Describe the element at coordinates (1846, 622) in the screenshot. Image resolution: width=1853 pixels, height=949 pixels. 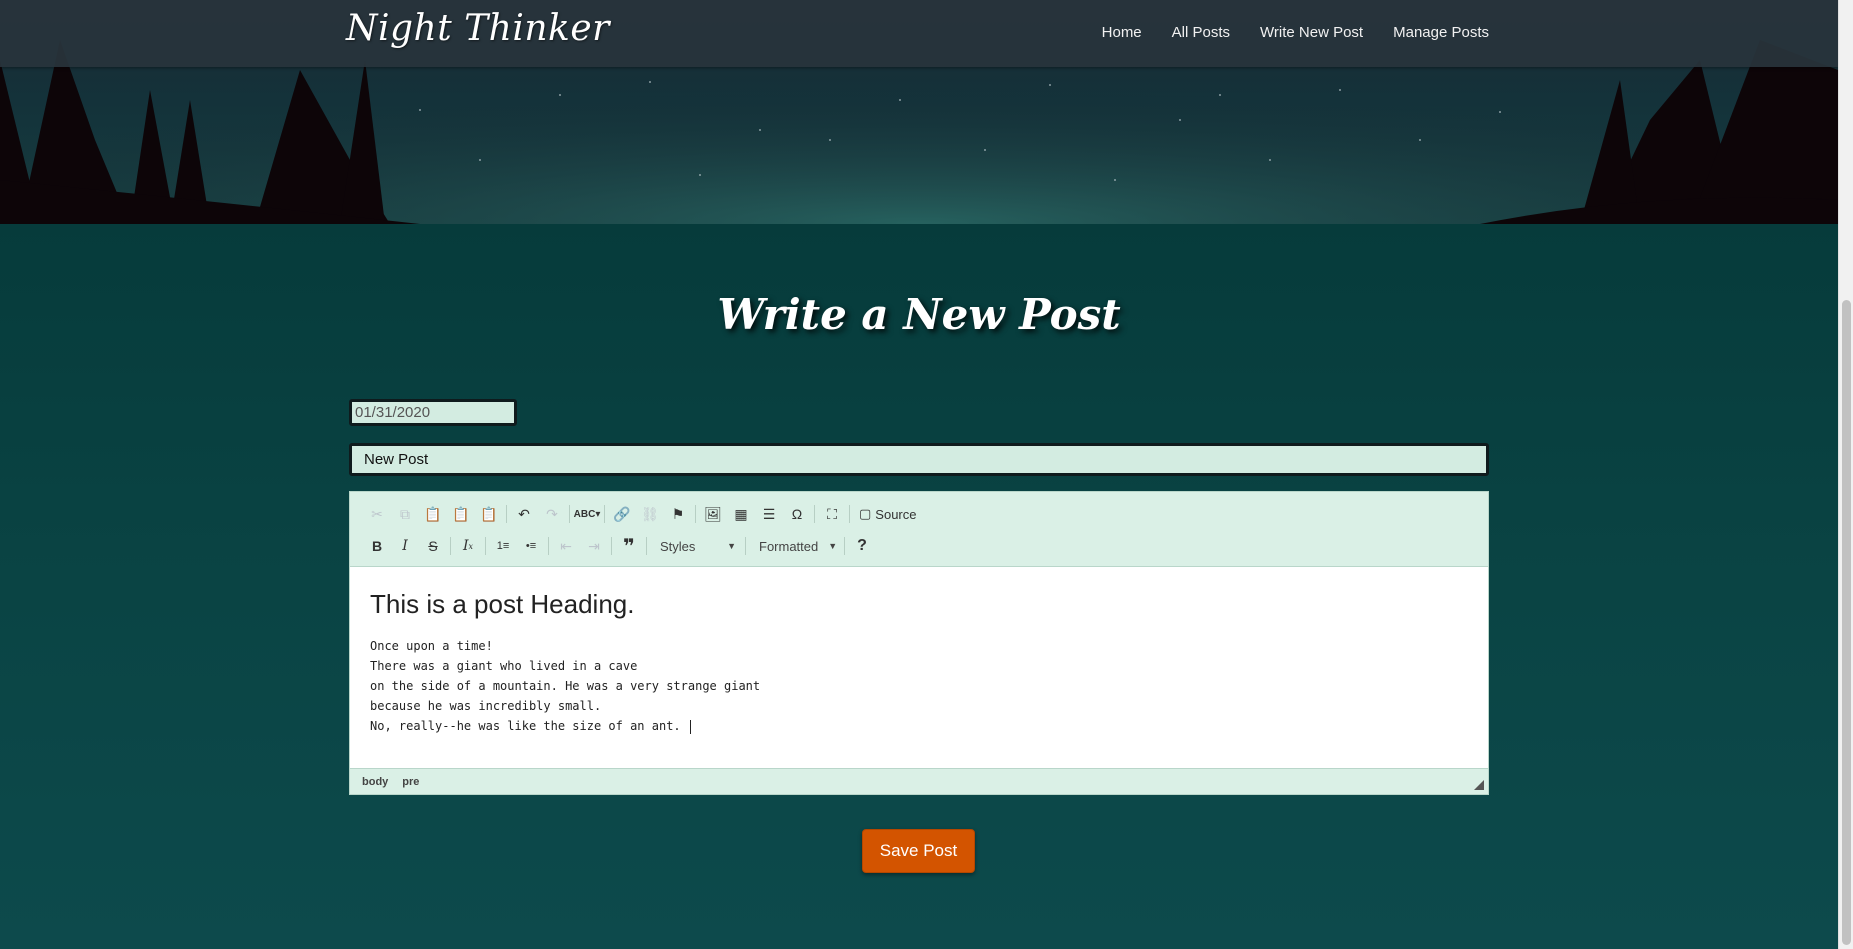
I see `scrollbar-thumb` at that location.